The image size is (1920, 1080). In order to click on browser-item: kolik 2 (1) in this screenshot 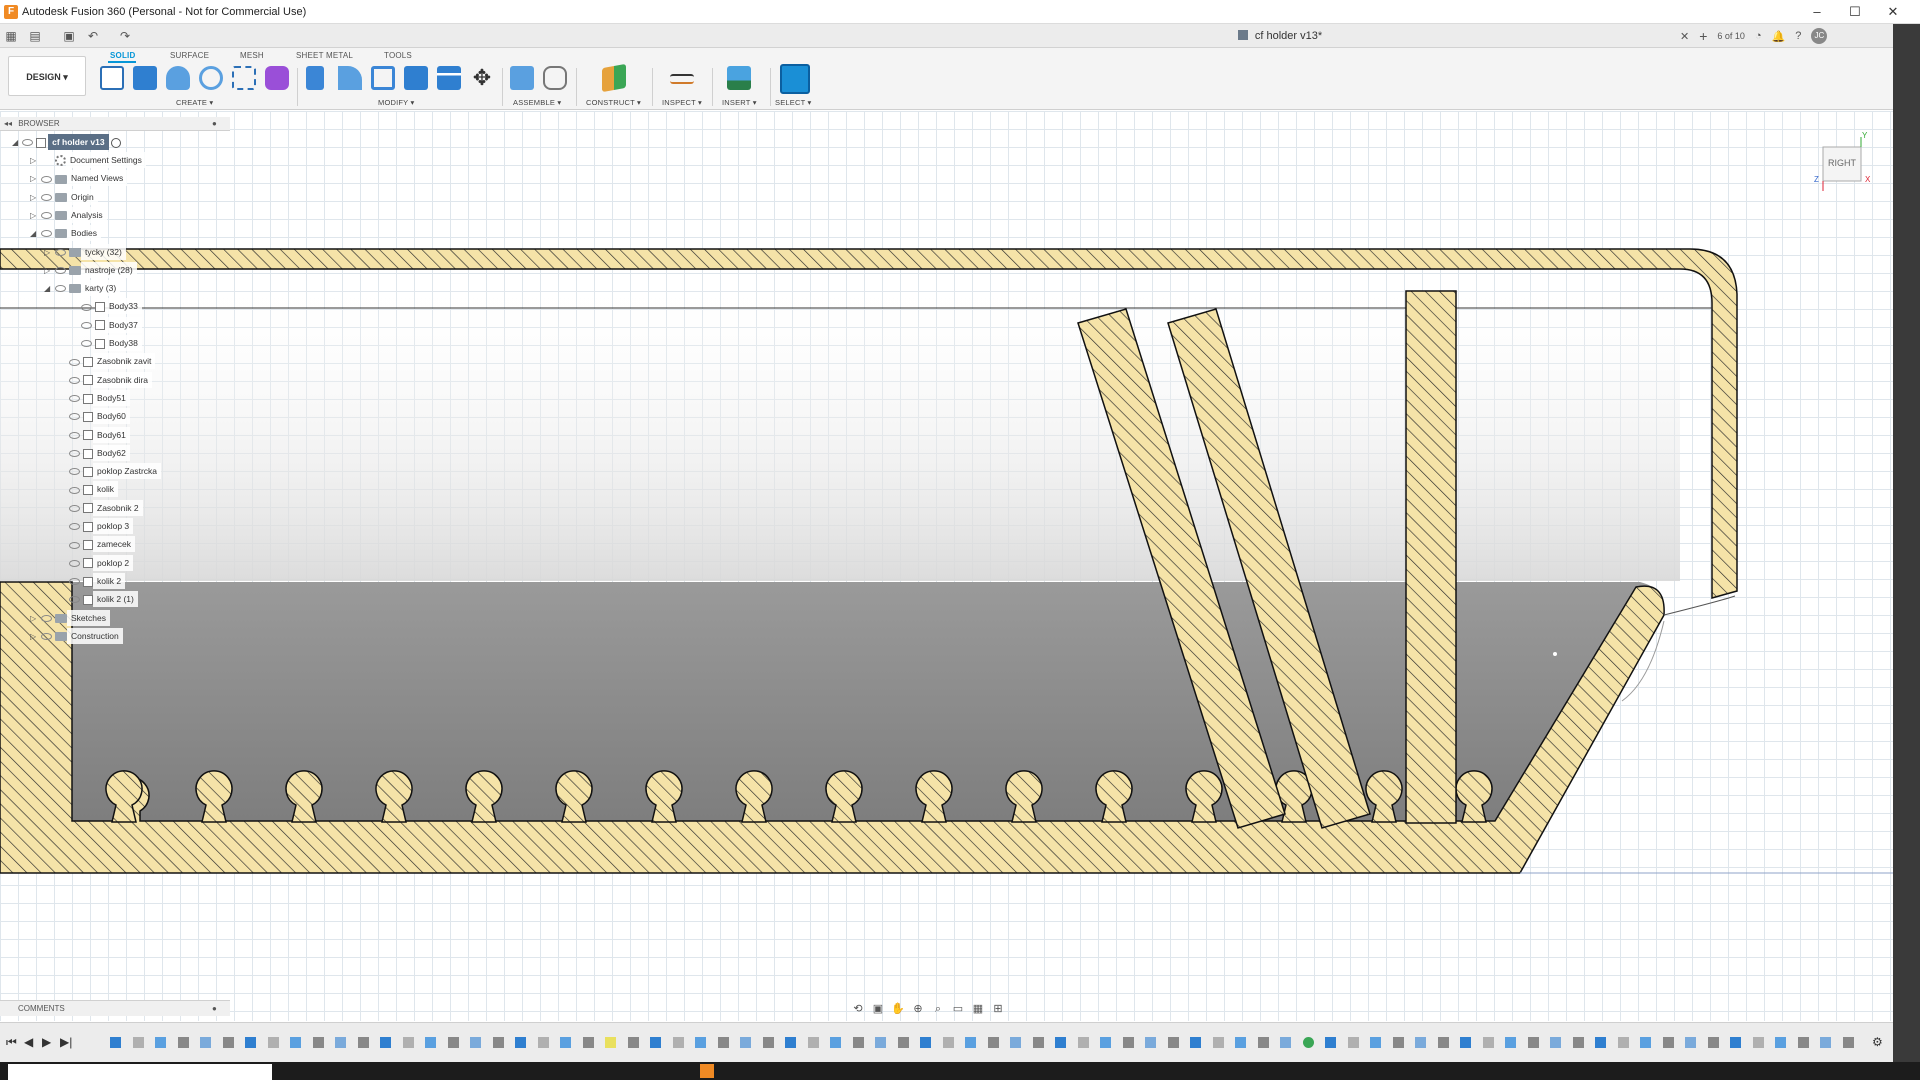, I will do `click(98, 599)`.